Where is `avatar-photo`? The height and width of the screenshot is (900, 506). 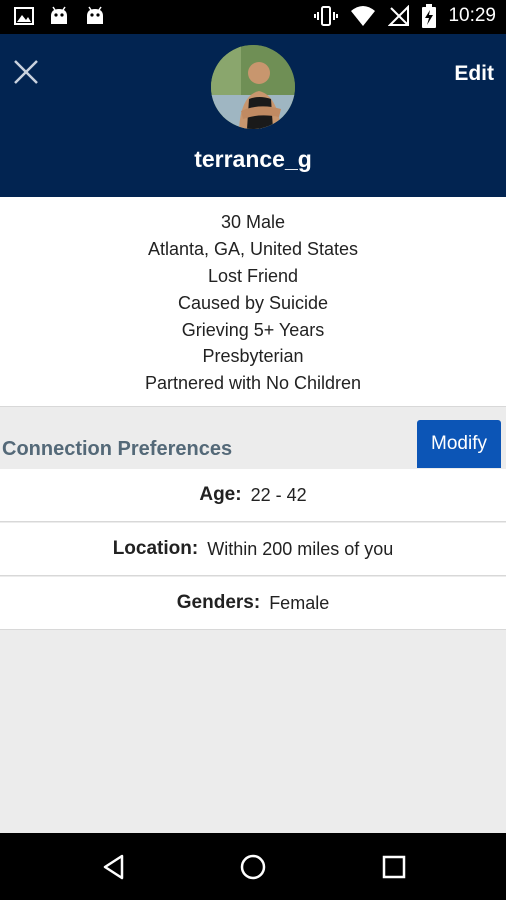
avatar-photo is located at coordinates (253, 87).